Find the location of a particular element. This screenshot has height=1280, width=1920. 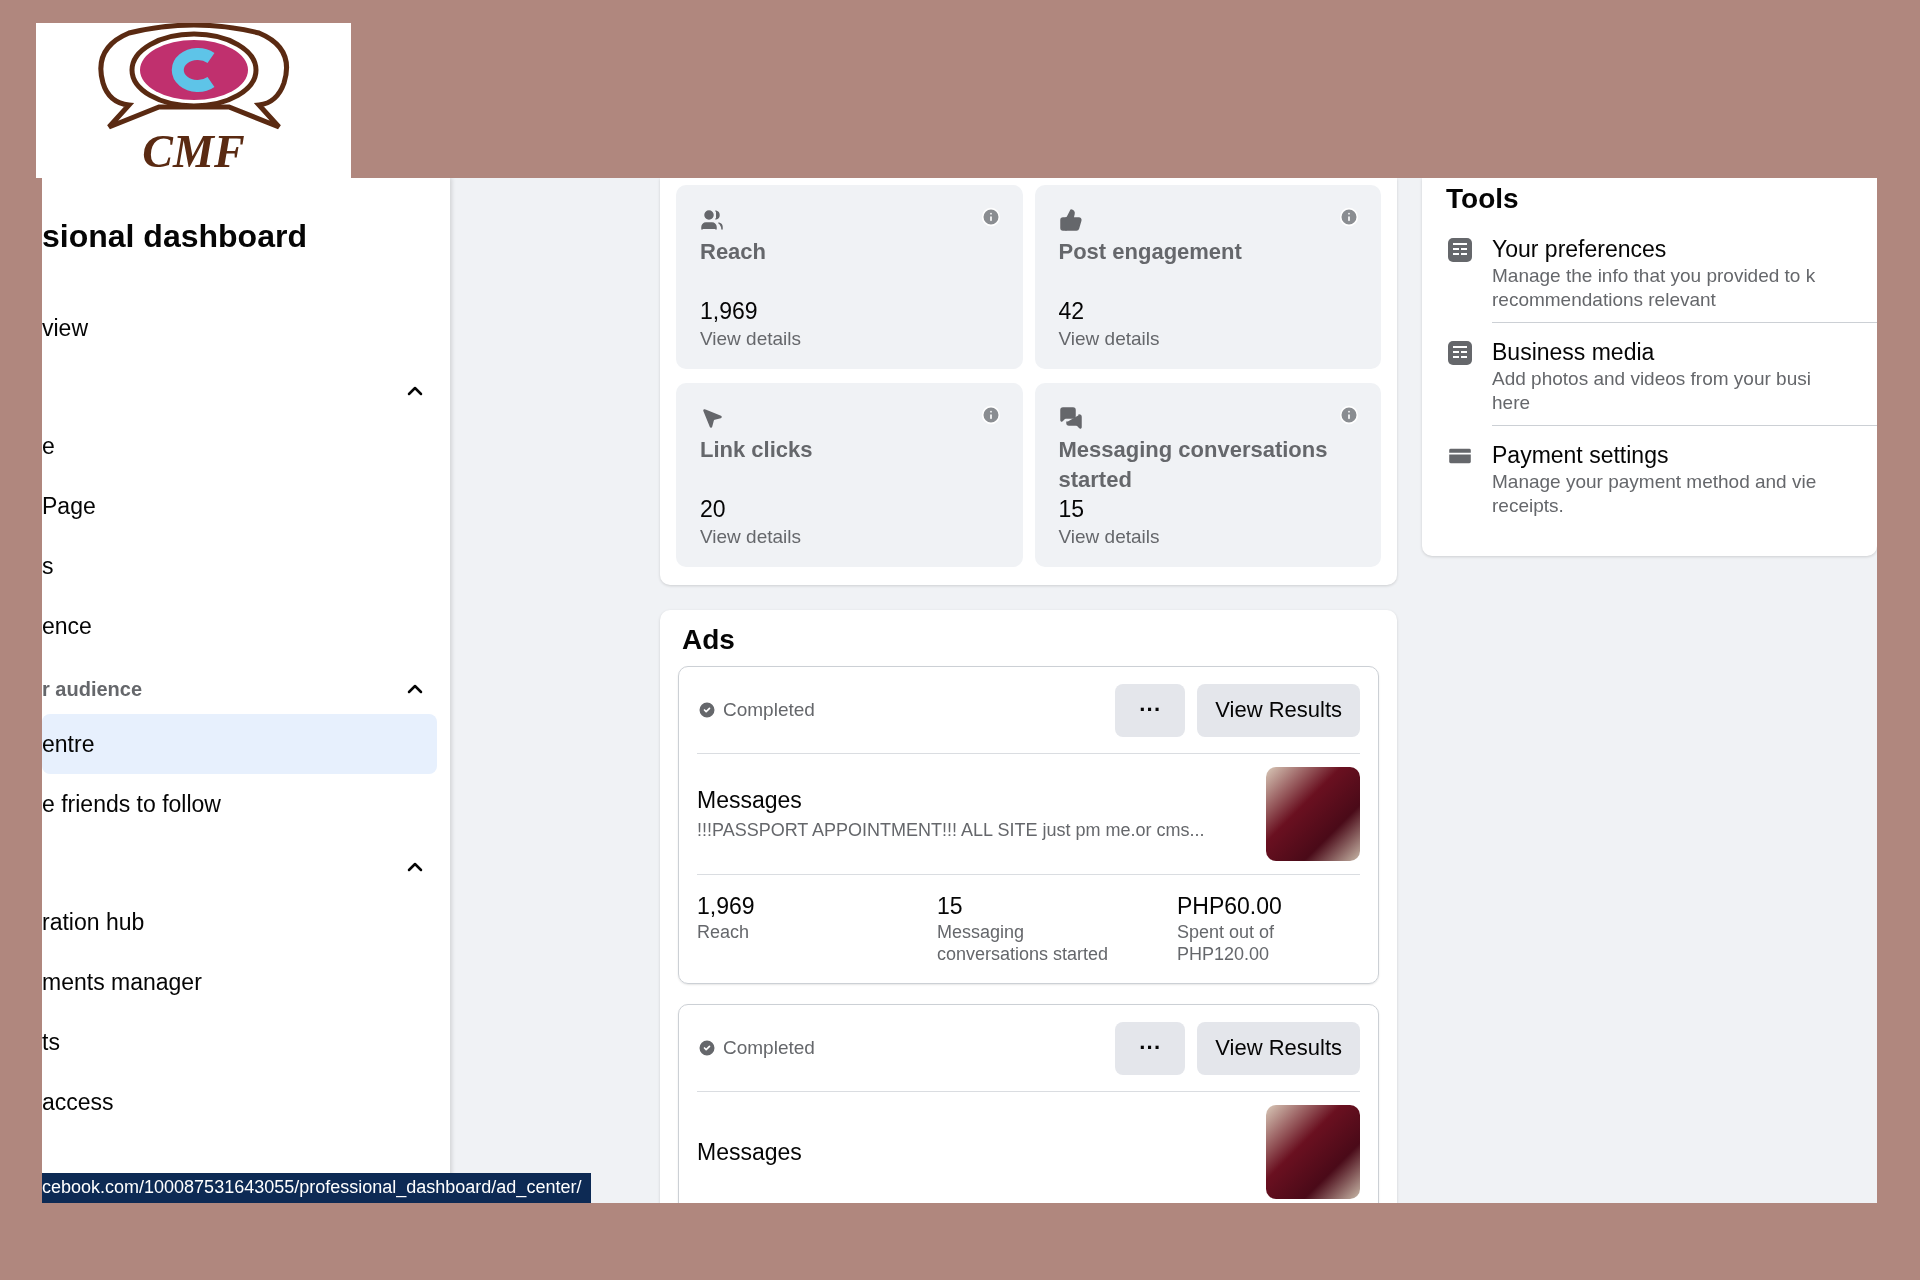

metric-label: Link clicks is located at coordinates (757, 450).